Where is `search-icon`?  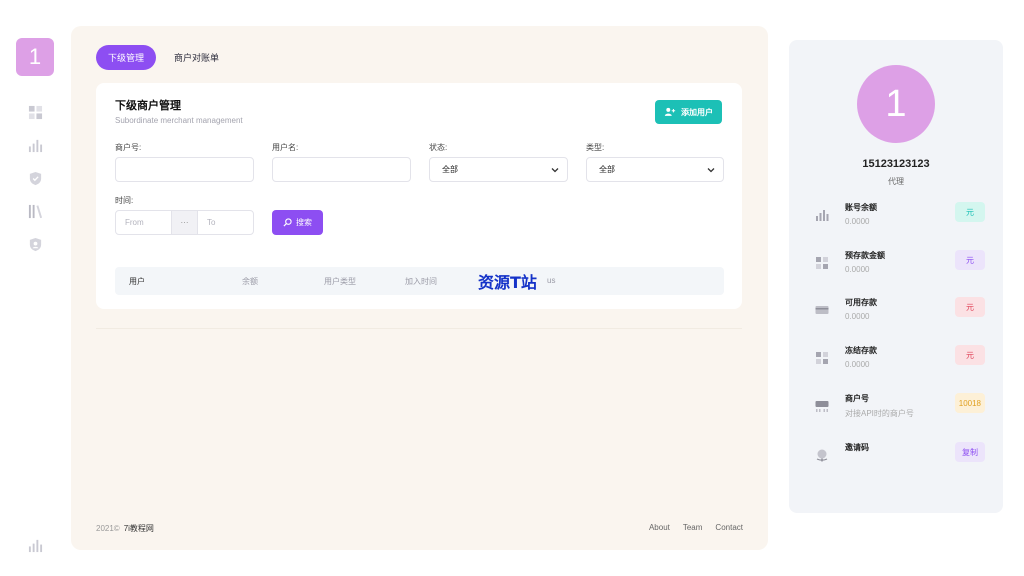
search-icon is located at coordinates (287, 222).